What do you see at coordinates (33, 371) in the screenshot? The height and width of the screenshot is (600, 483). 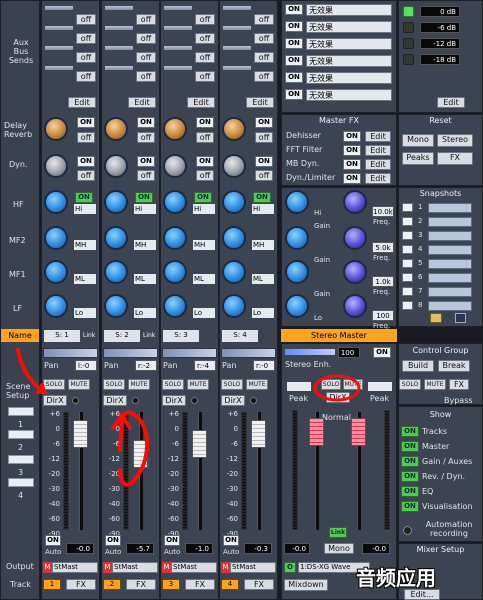 I see `red-arrow-left` at bounding box center [33, 371].